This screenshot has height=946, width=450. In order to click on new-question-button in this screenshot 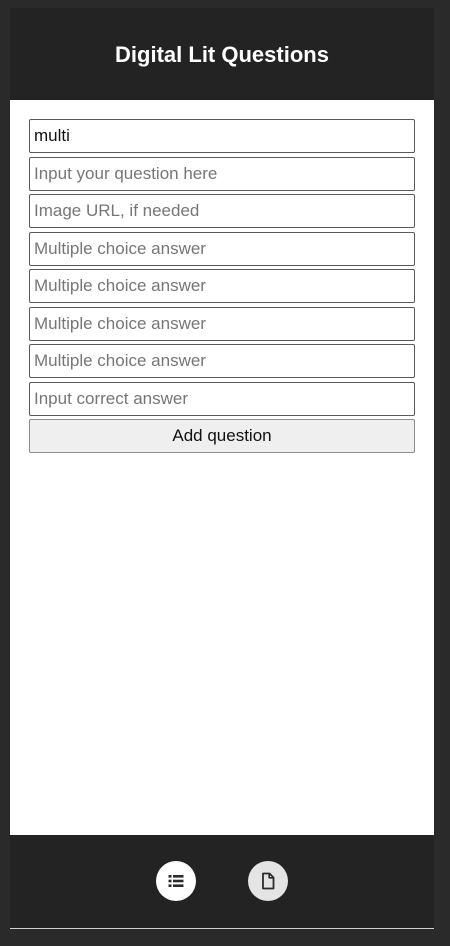, I will do `click(268, 881)`.